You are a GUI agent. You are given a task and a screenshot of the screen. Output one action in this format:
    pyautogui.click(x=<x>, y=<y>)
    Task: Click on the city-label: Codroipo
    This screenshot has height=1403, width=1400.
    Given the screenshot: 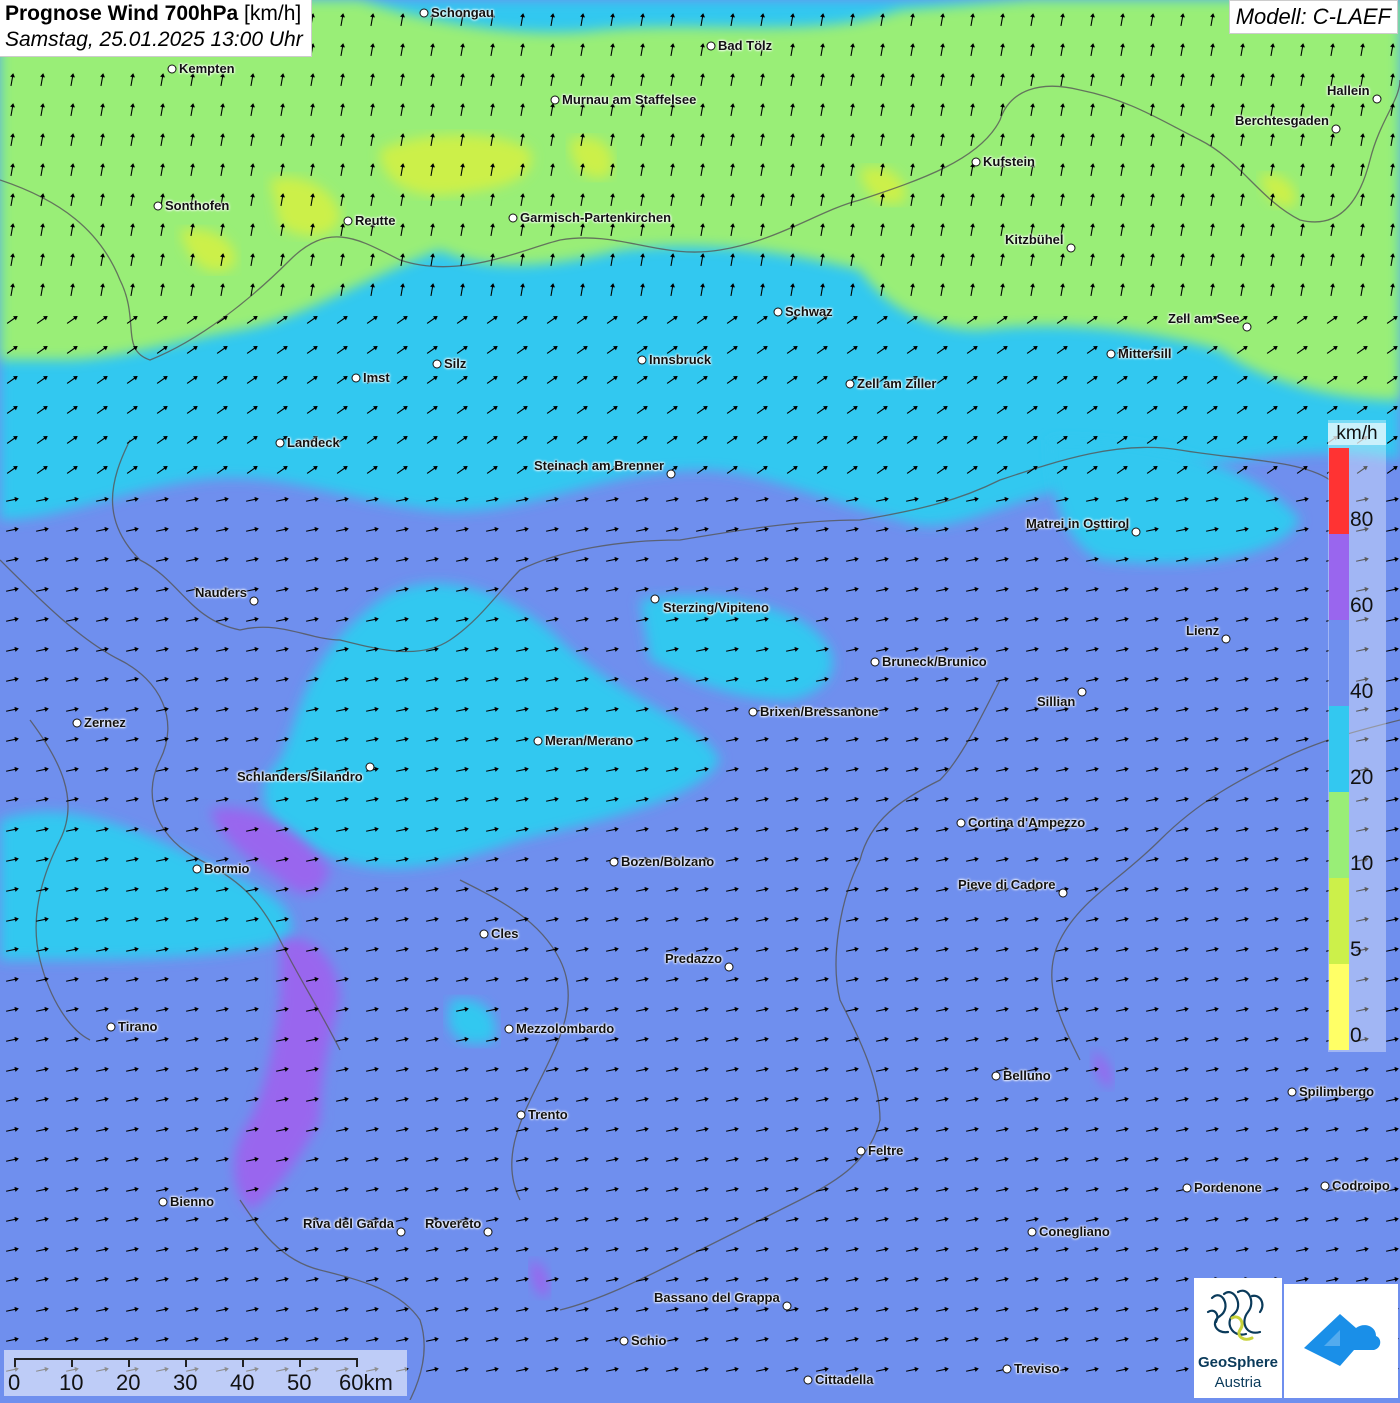 What is the action you would take?
    pyautogui.click(x=1361, y=1185)
    